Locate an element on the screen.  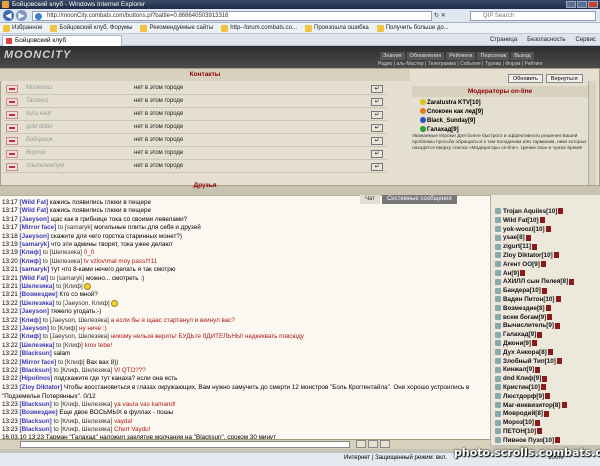
minimize-button is located at coordinates (571, 4).